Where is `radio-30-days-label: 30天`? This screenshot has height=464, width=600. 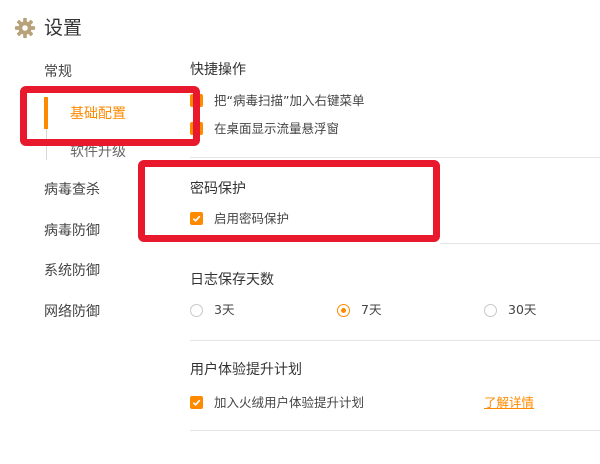 radio-30-days-label: 30天 is located at coordinates (522, 309).